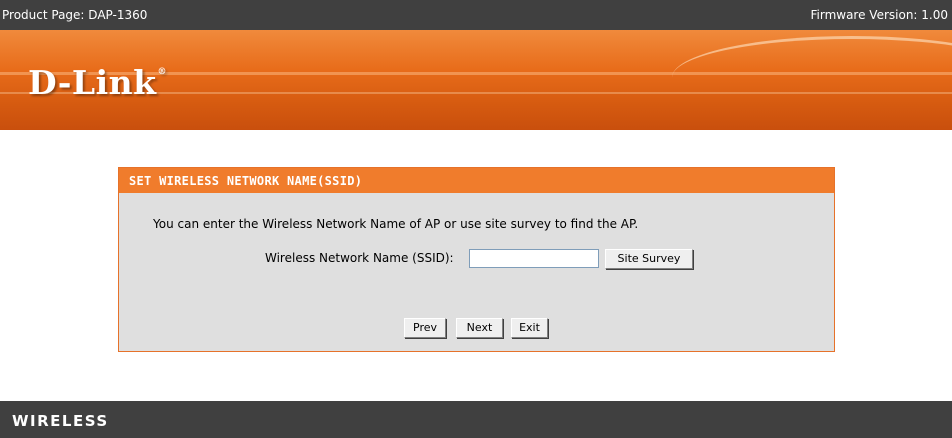  What do you see at coordinates (75, 15) in the screenshot?
I see `product-page-label: Product Page: DAP-1360` at bounding box center [75, 15].